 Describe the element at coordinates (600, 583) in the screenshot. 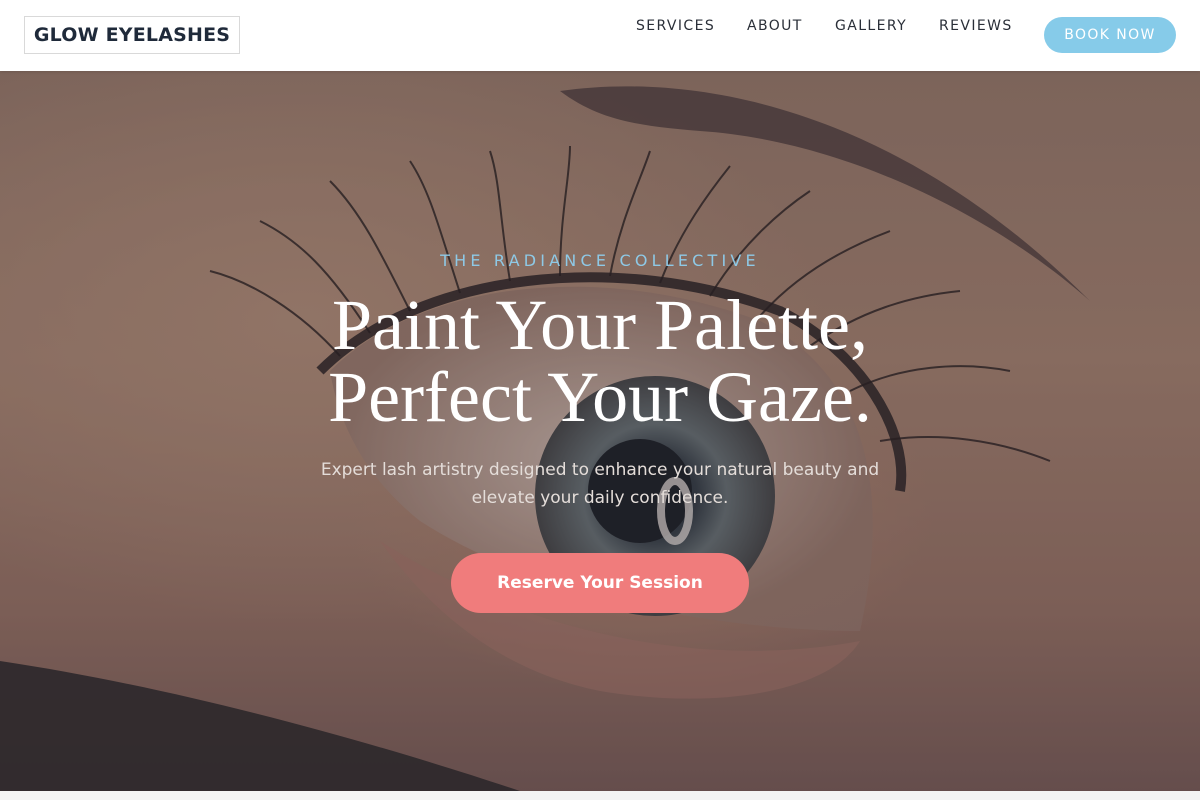

I see `reserve-session-button: Reserve Your Session` at that location.